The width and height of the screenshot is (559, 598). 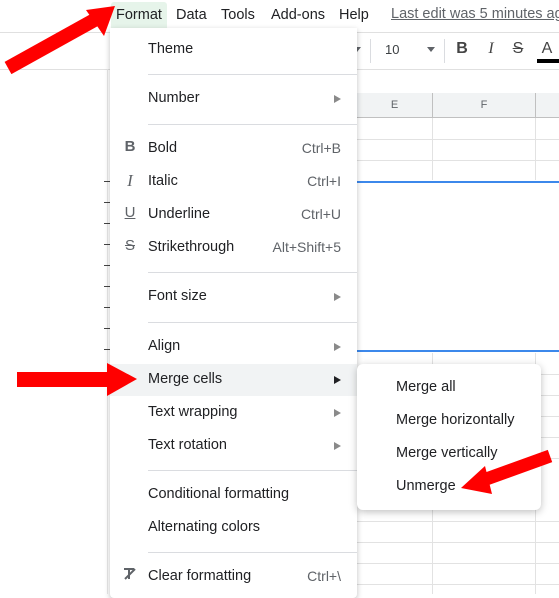 What do you see at coordinates (59, 40) in the screenshot?
I see `arrow-to-format-icon` at bounding box center [59, 40].